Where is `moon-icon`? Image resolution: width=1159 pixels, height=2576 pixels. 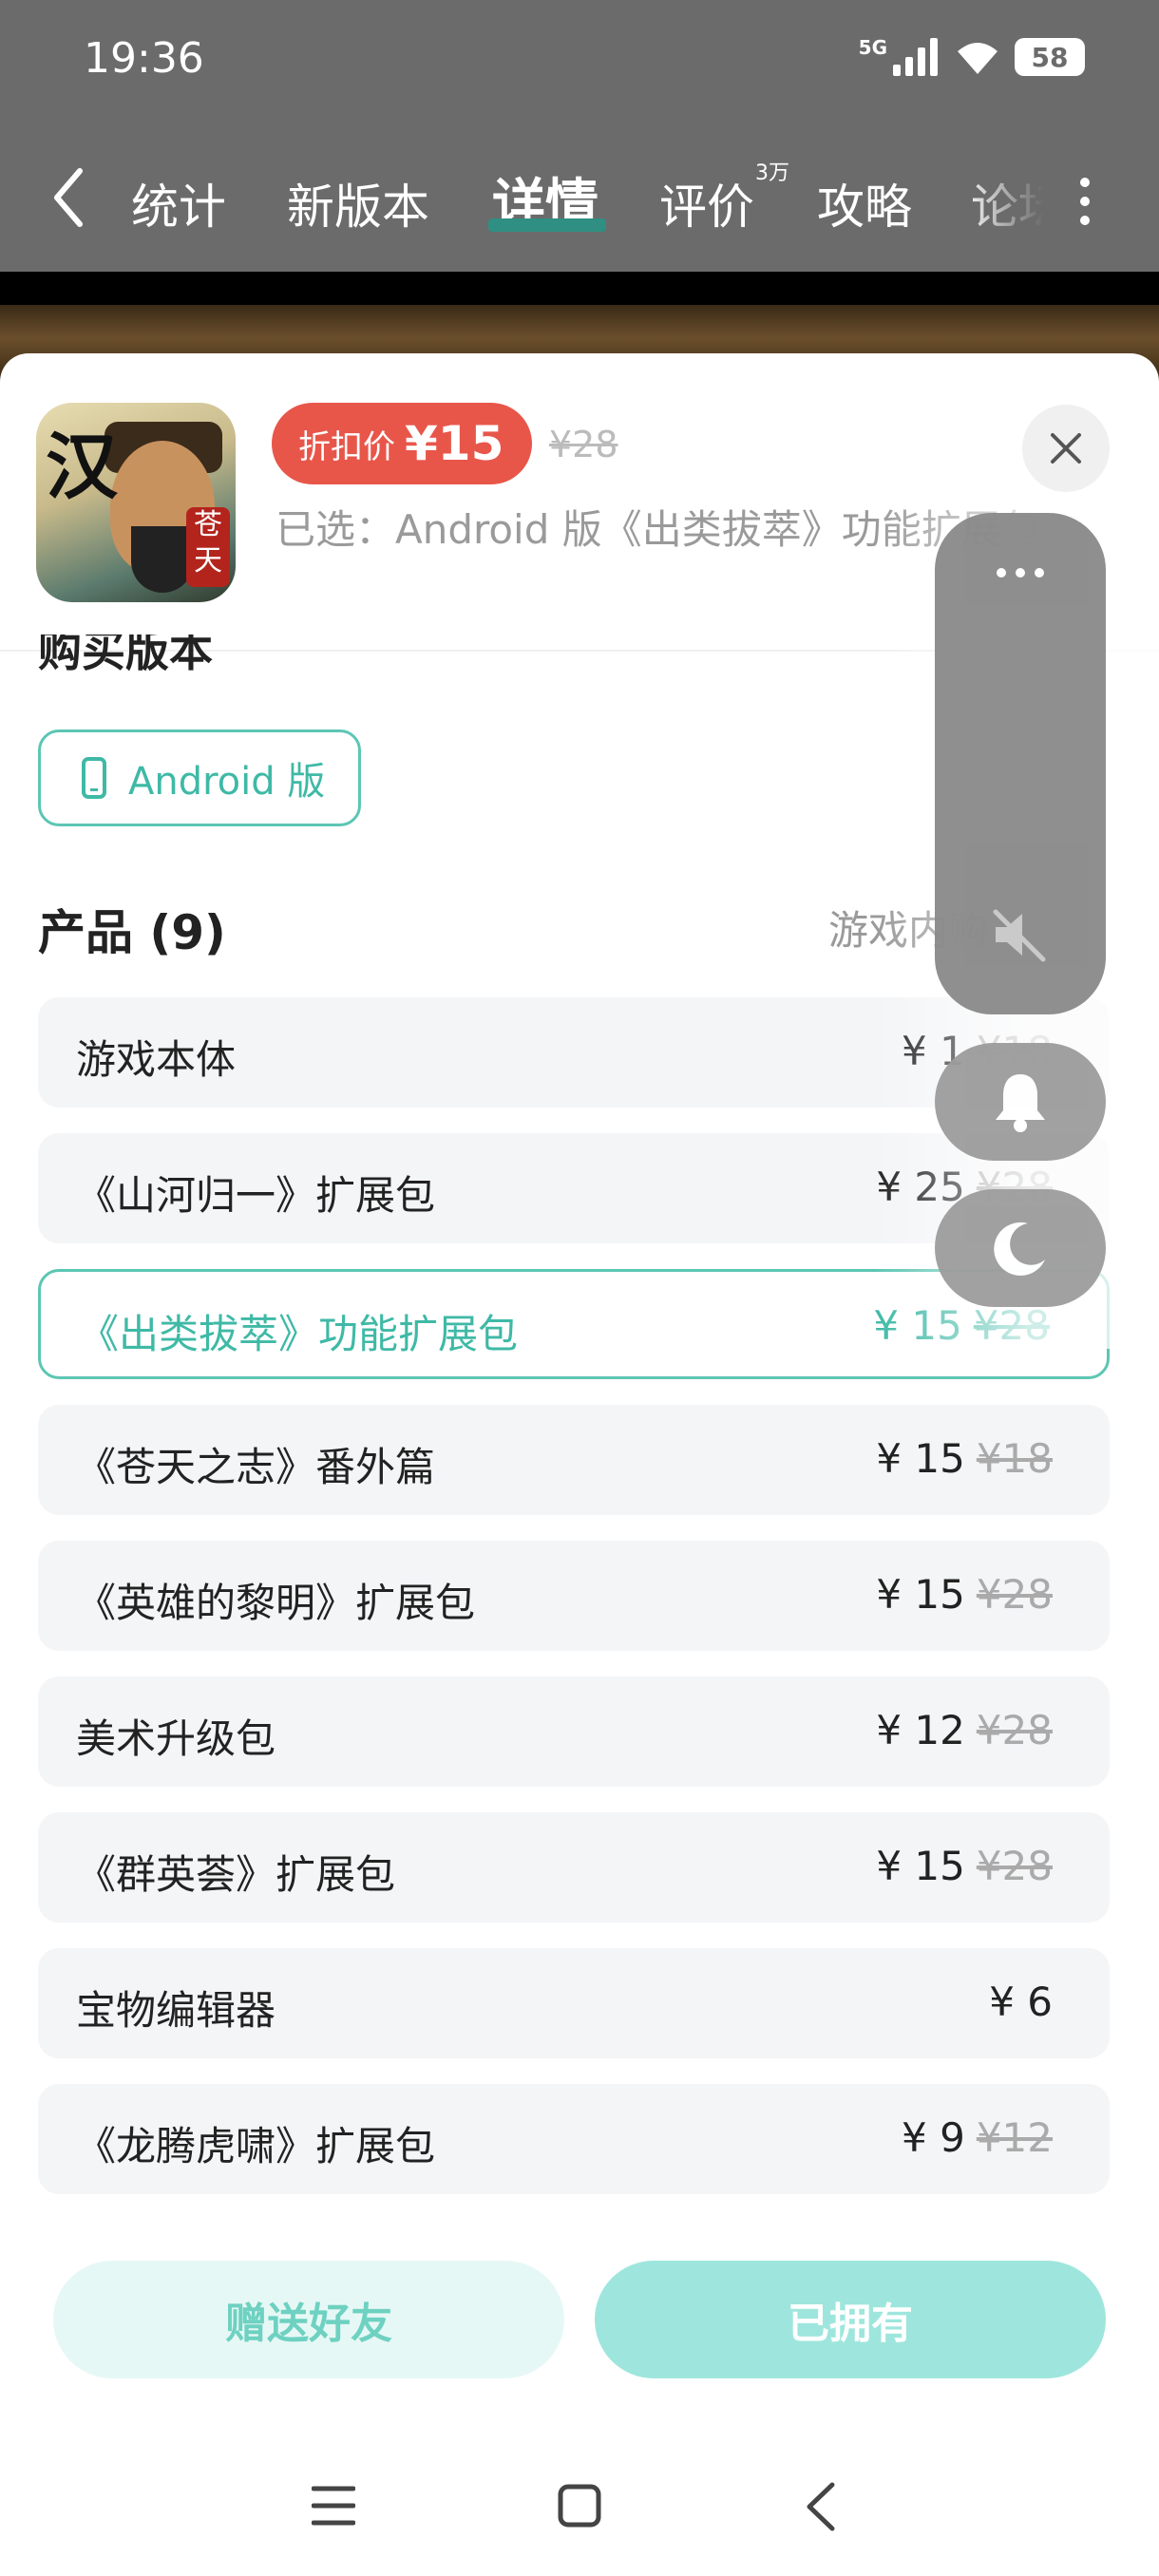 moon-icon is located at coordinates (1019, 1249).